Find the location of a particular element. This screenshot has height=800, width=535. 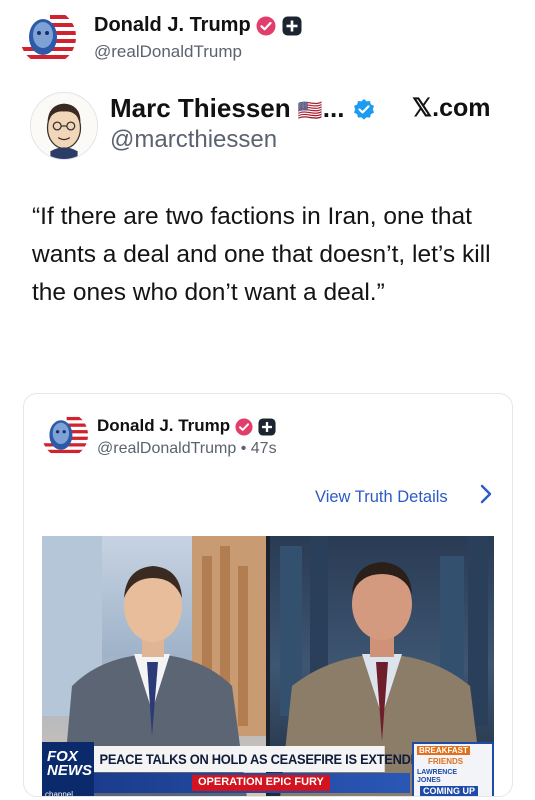

post-age: 47s is located at coordinates (263, 448).